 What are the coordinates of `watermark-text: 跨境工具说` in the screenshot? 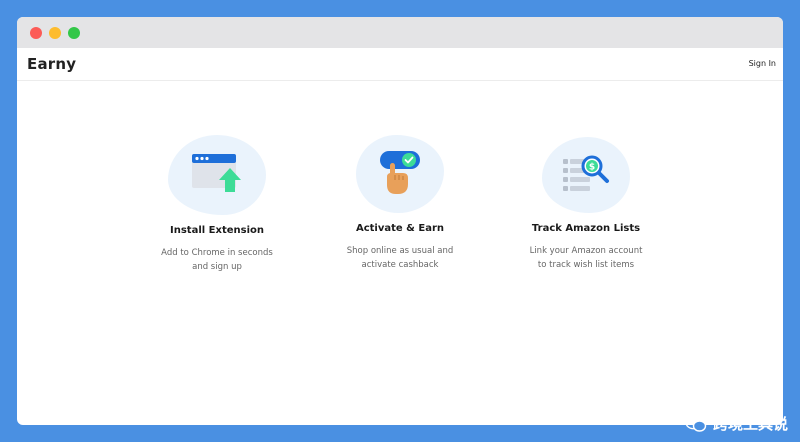 It's located at (750, 424).